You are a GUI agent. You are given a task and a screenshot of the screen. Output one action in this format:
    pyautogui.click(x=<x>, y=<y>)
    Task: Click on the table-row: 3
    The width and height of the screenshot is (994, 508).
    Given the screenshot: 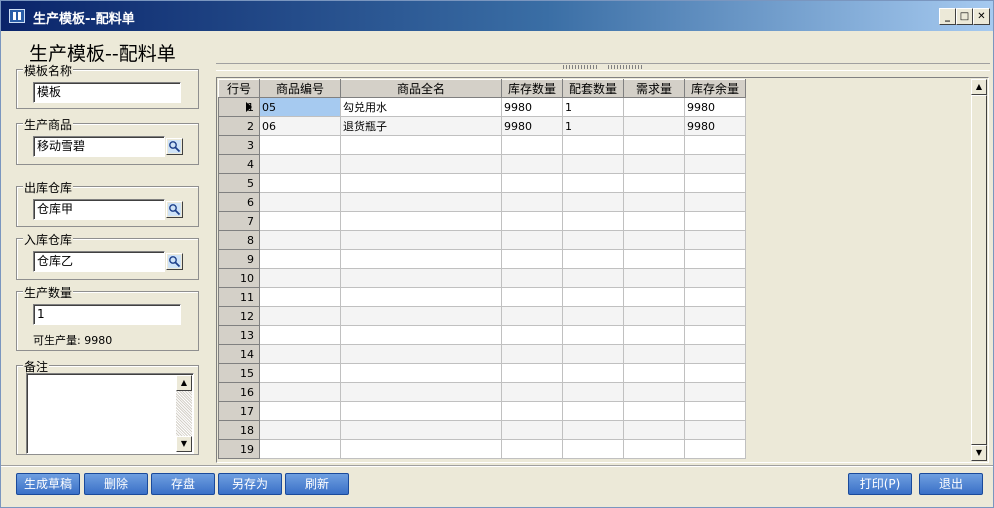 What is the action you would take?
    pyautogui.click(x=482, y=145)
    